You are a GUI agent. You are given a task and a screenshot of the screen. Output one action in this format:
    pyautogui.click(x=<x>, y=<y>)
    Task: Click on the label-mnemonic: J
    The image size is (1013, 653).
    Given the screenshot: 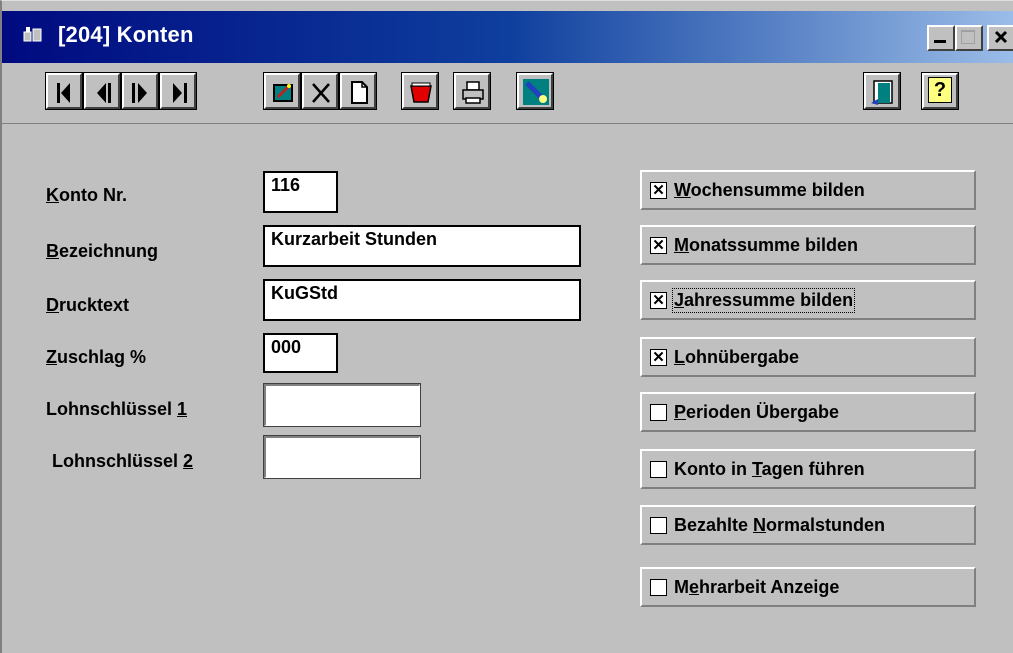 What is the action you would take?
    pyautogui.click(x=679, y=300)
    